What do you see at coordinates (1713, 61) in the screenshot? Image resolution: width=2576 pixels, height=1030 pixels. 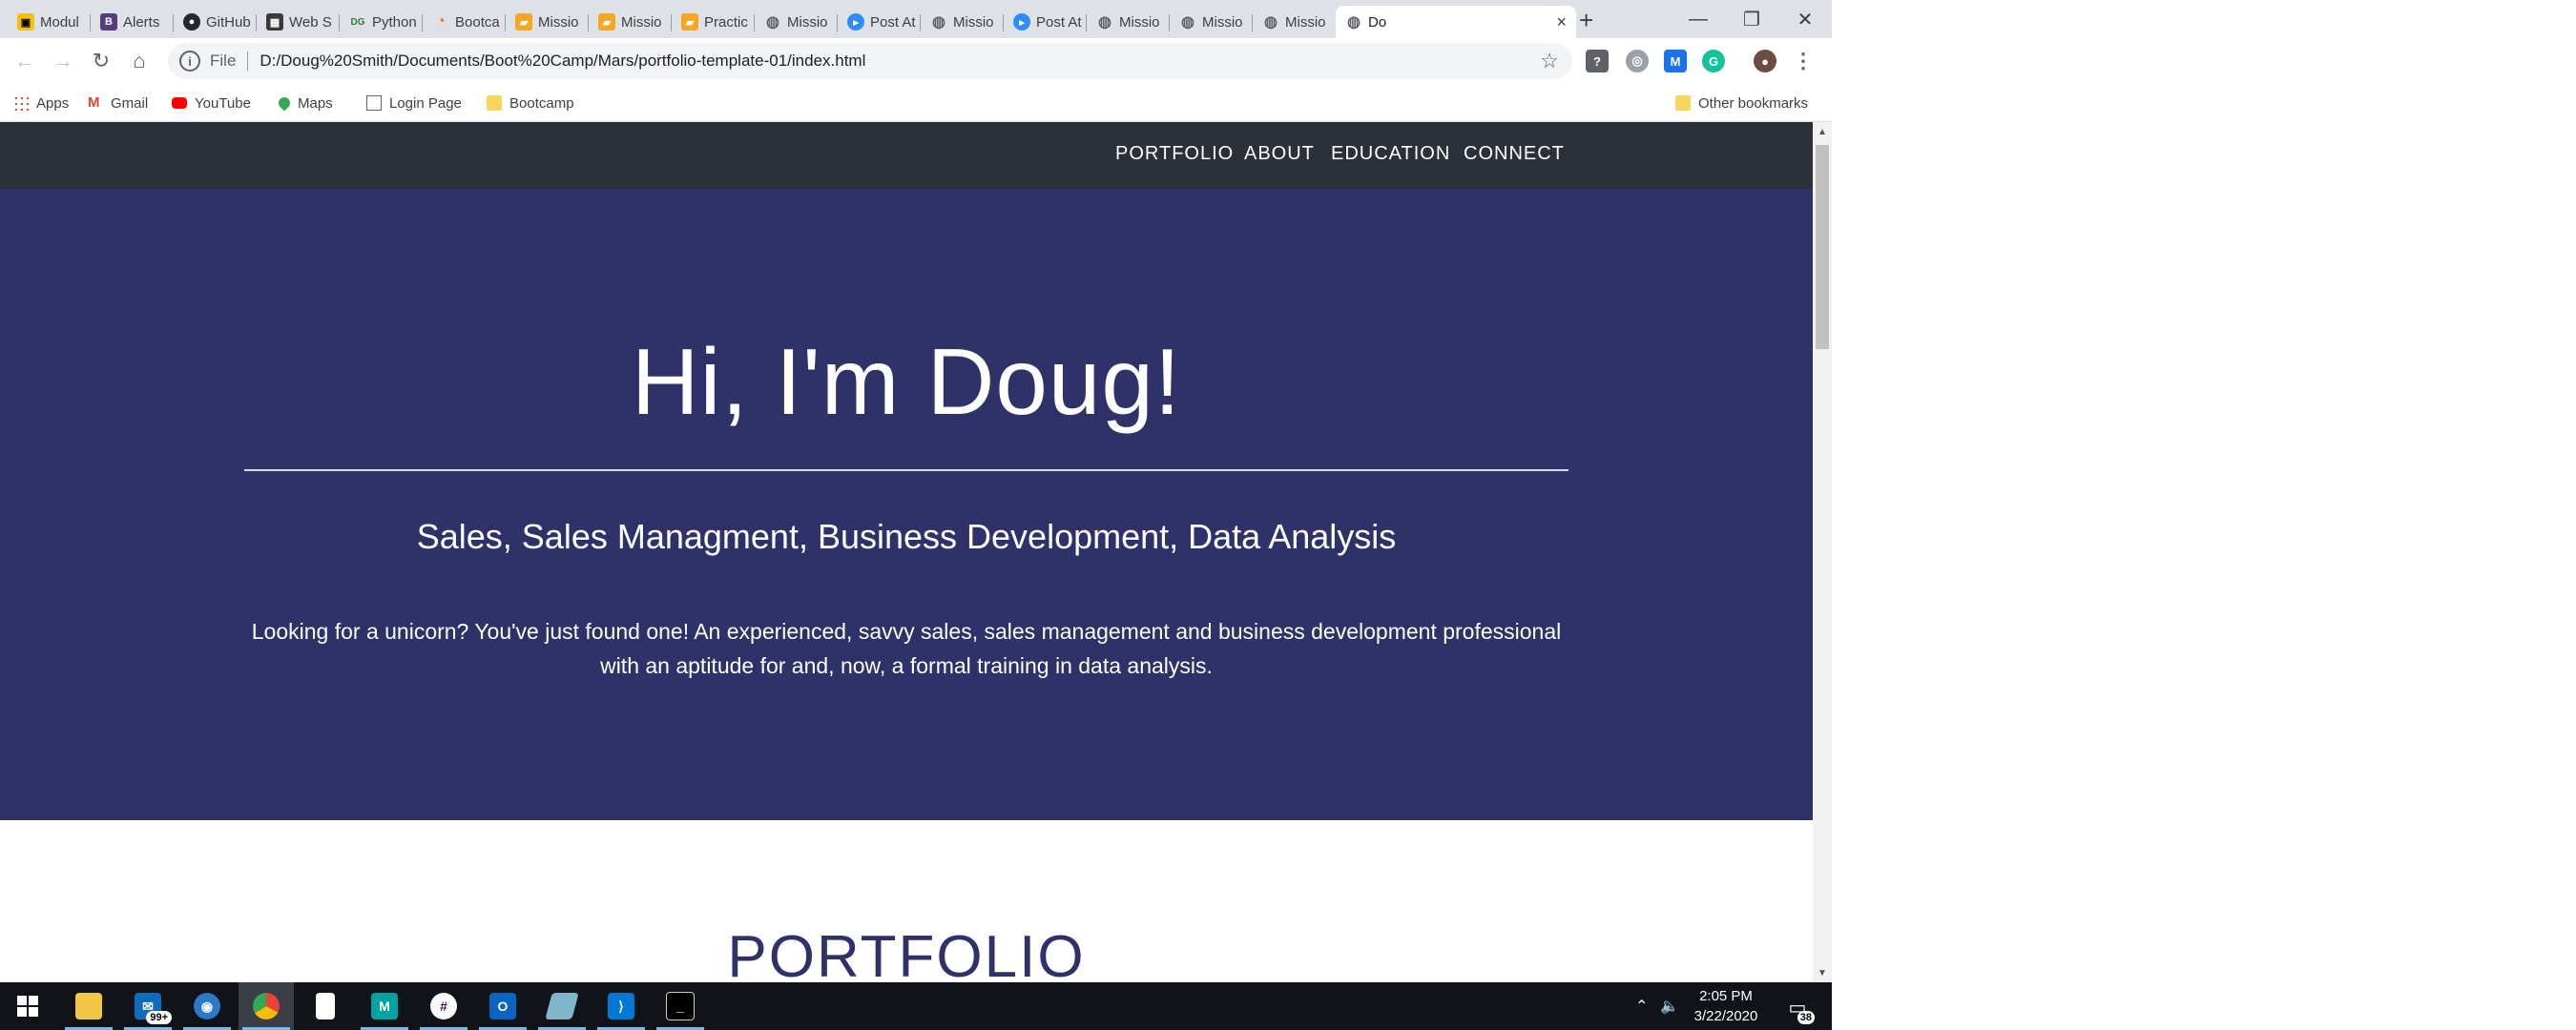 I see `grammarly-icon: G` at bounding box center [1713, 61].